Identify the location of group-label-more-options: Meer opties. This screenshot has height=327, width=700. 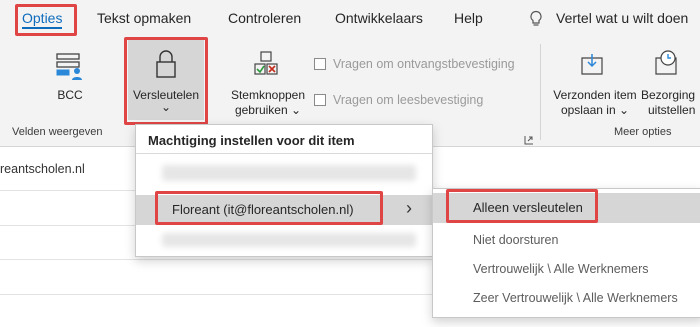
(643, 132).